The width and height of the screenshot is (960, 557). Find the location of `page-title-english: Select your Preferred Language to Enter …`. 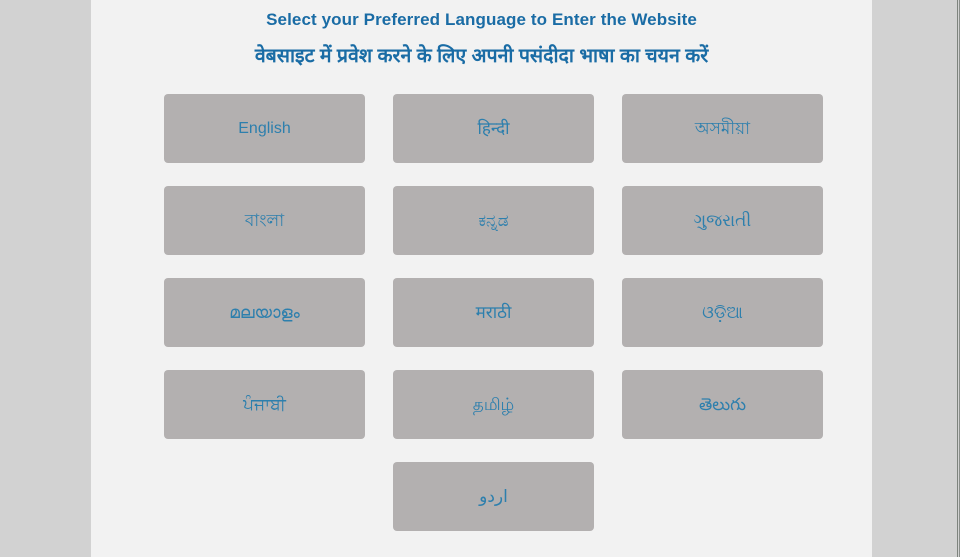

page-title-english: Select your Preferred Language to Enter … is located at coordinates (481, 19).